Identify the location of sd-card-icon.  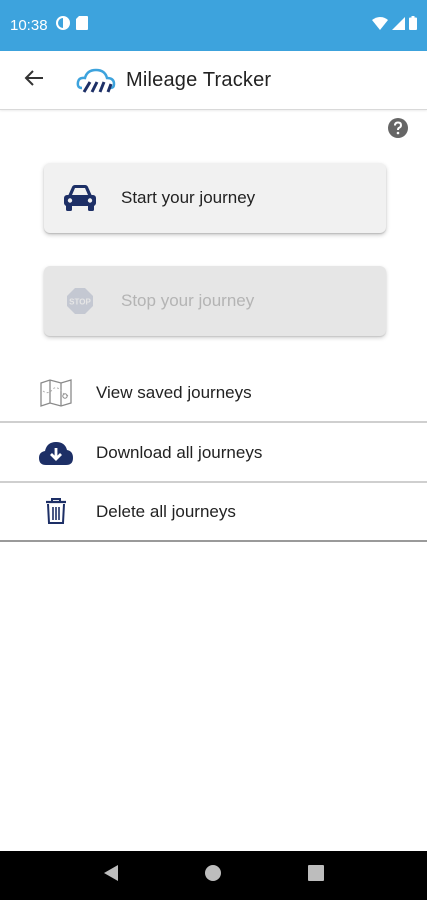
(81, 25).